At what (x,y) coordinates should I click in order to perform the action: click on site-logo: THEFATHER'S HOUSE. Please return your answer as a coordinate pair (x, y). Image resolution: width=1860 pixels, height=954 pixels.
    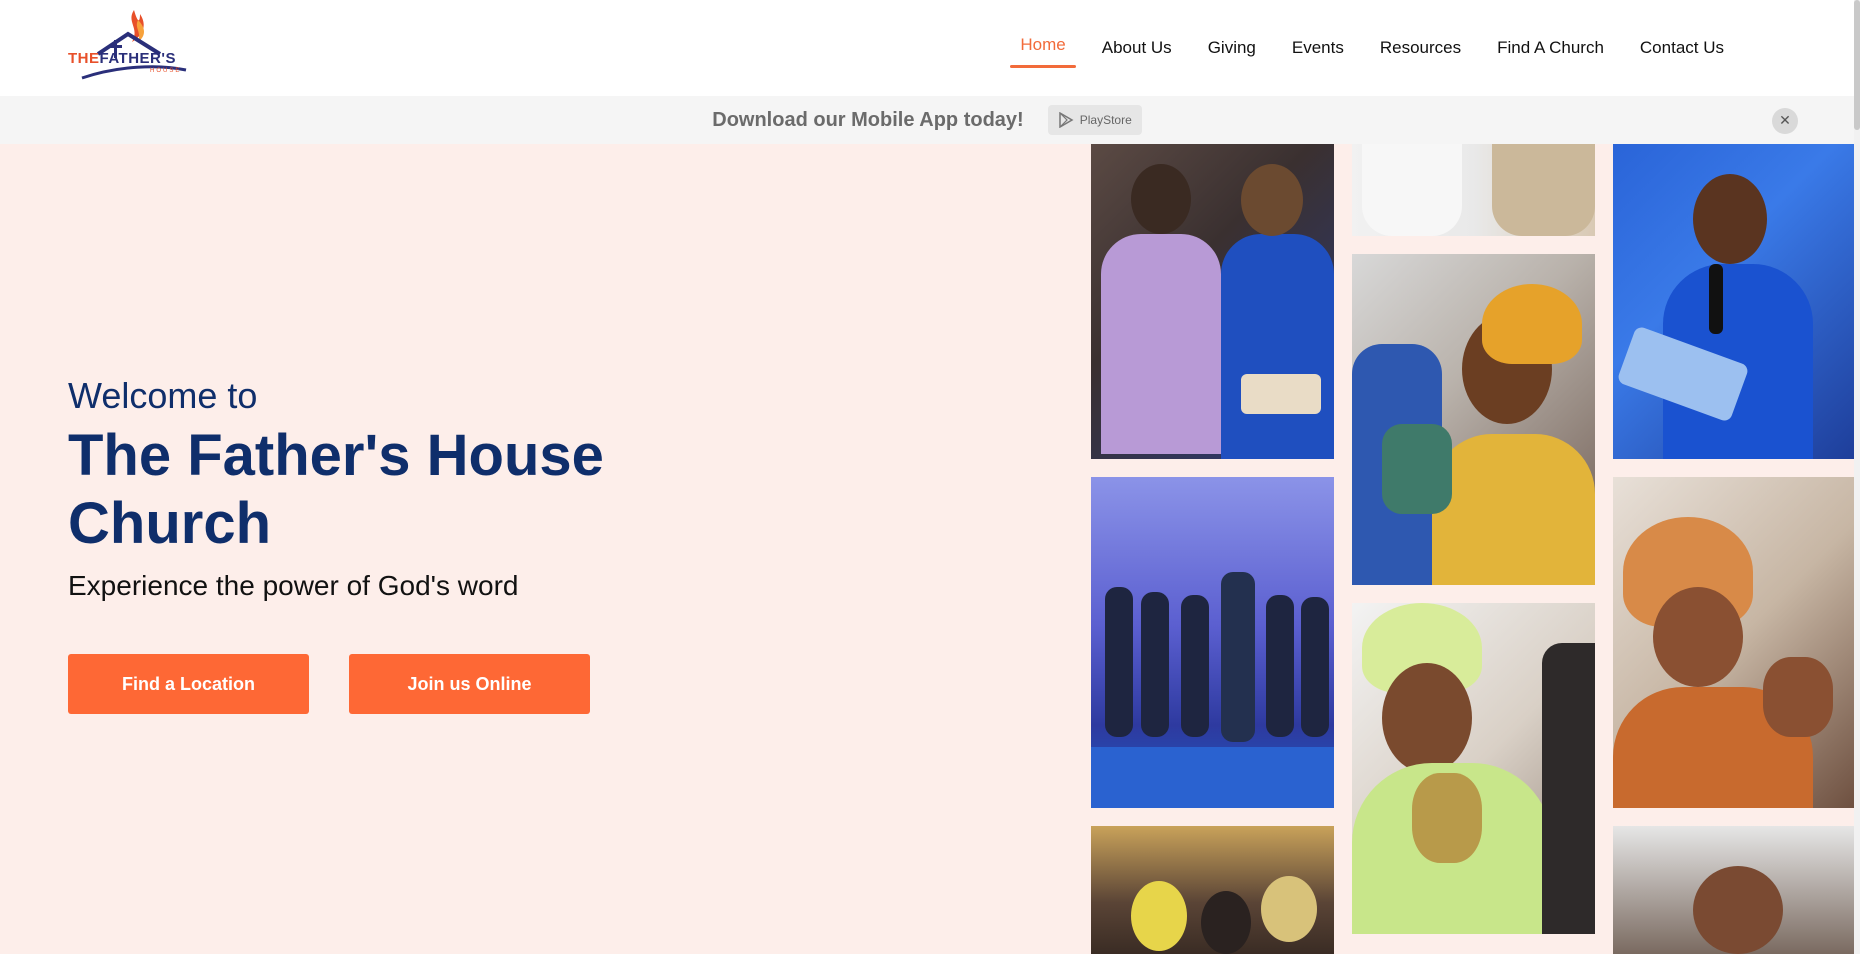
    Looking at the image, I should click on (138, 46).